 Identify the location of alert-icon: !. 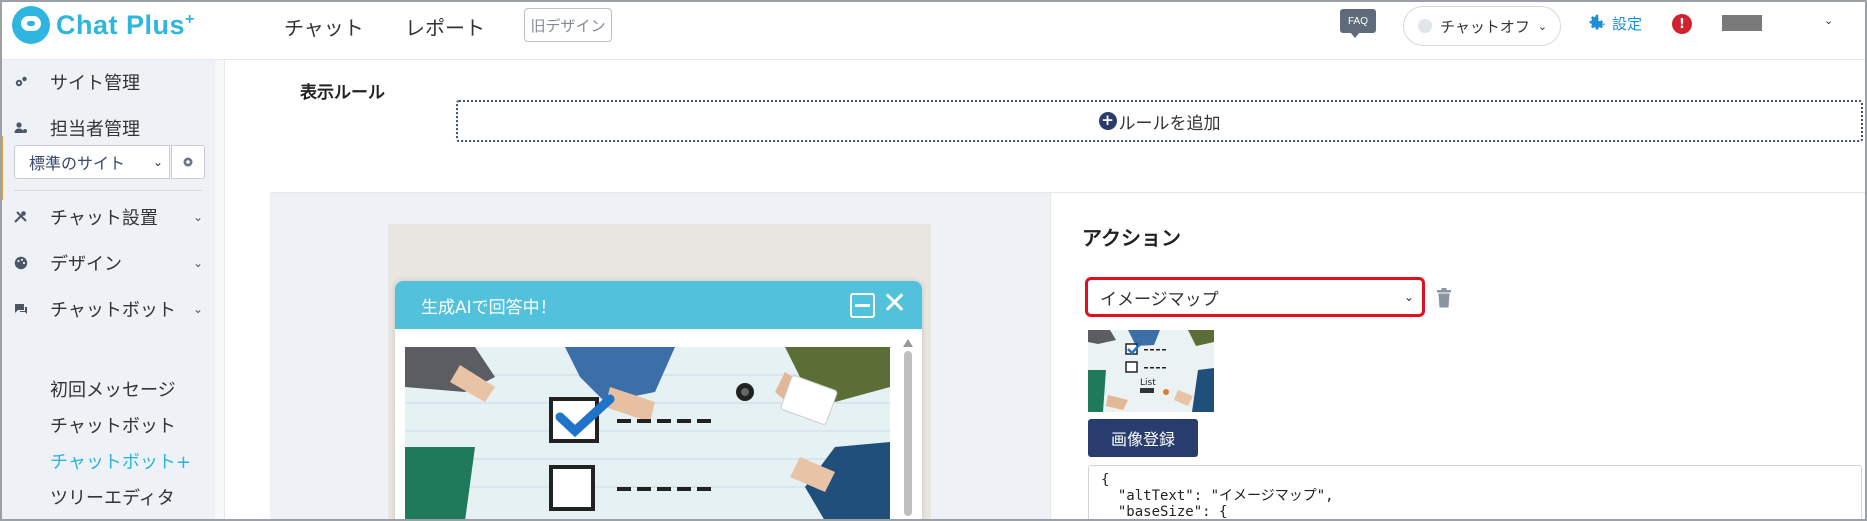
(1682, 24).